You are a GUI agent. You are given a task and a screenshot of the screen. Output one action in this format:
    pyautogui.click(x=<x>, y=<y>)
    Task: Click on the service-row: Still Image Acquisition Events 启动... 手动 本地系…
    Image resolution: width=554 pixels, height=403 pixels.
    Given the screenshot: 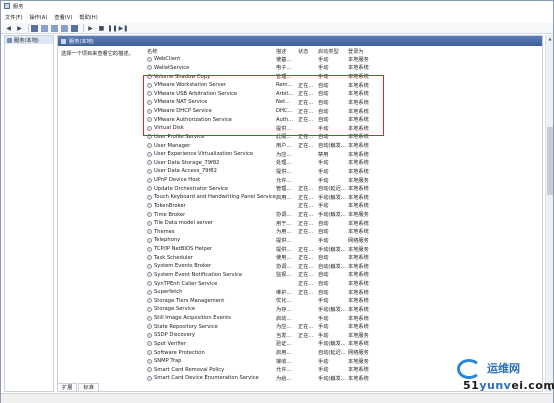 What is the action you would take?
    pyautogui.click(x=343, y=318)
    